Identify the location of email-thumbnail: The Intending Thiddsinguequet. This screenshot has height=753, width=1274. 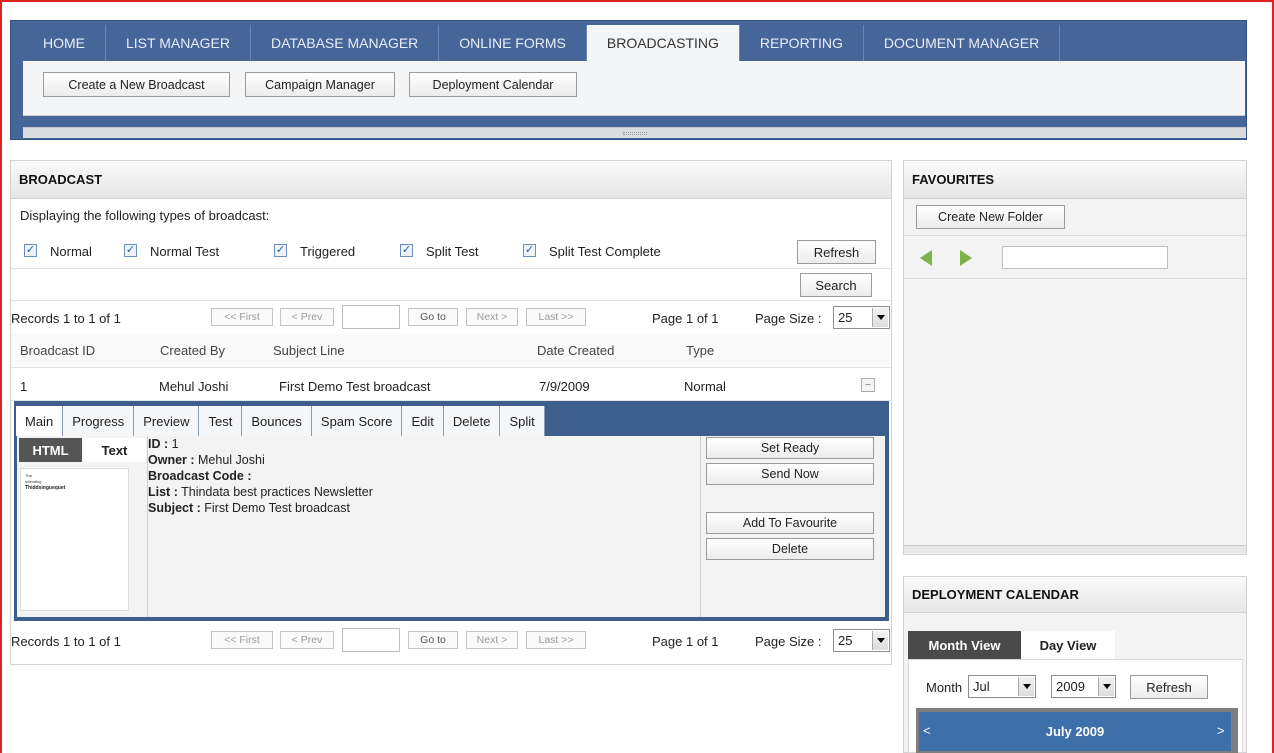
(74, 539).